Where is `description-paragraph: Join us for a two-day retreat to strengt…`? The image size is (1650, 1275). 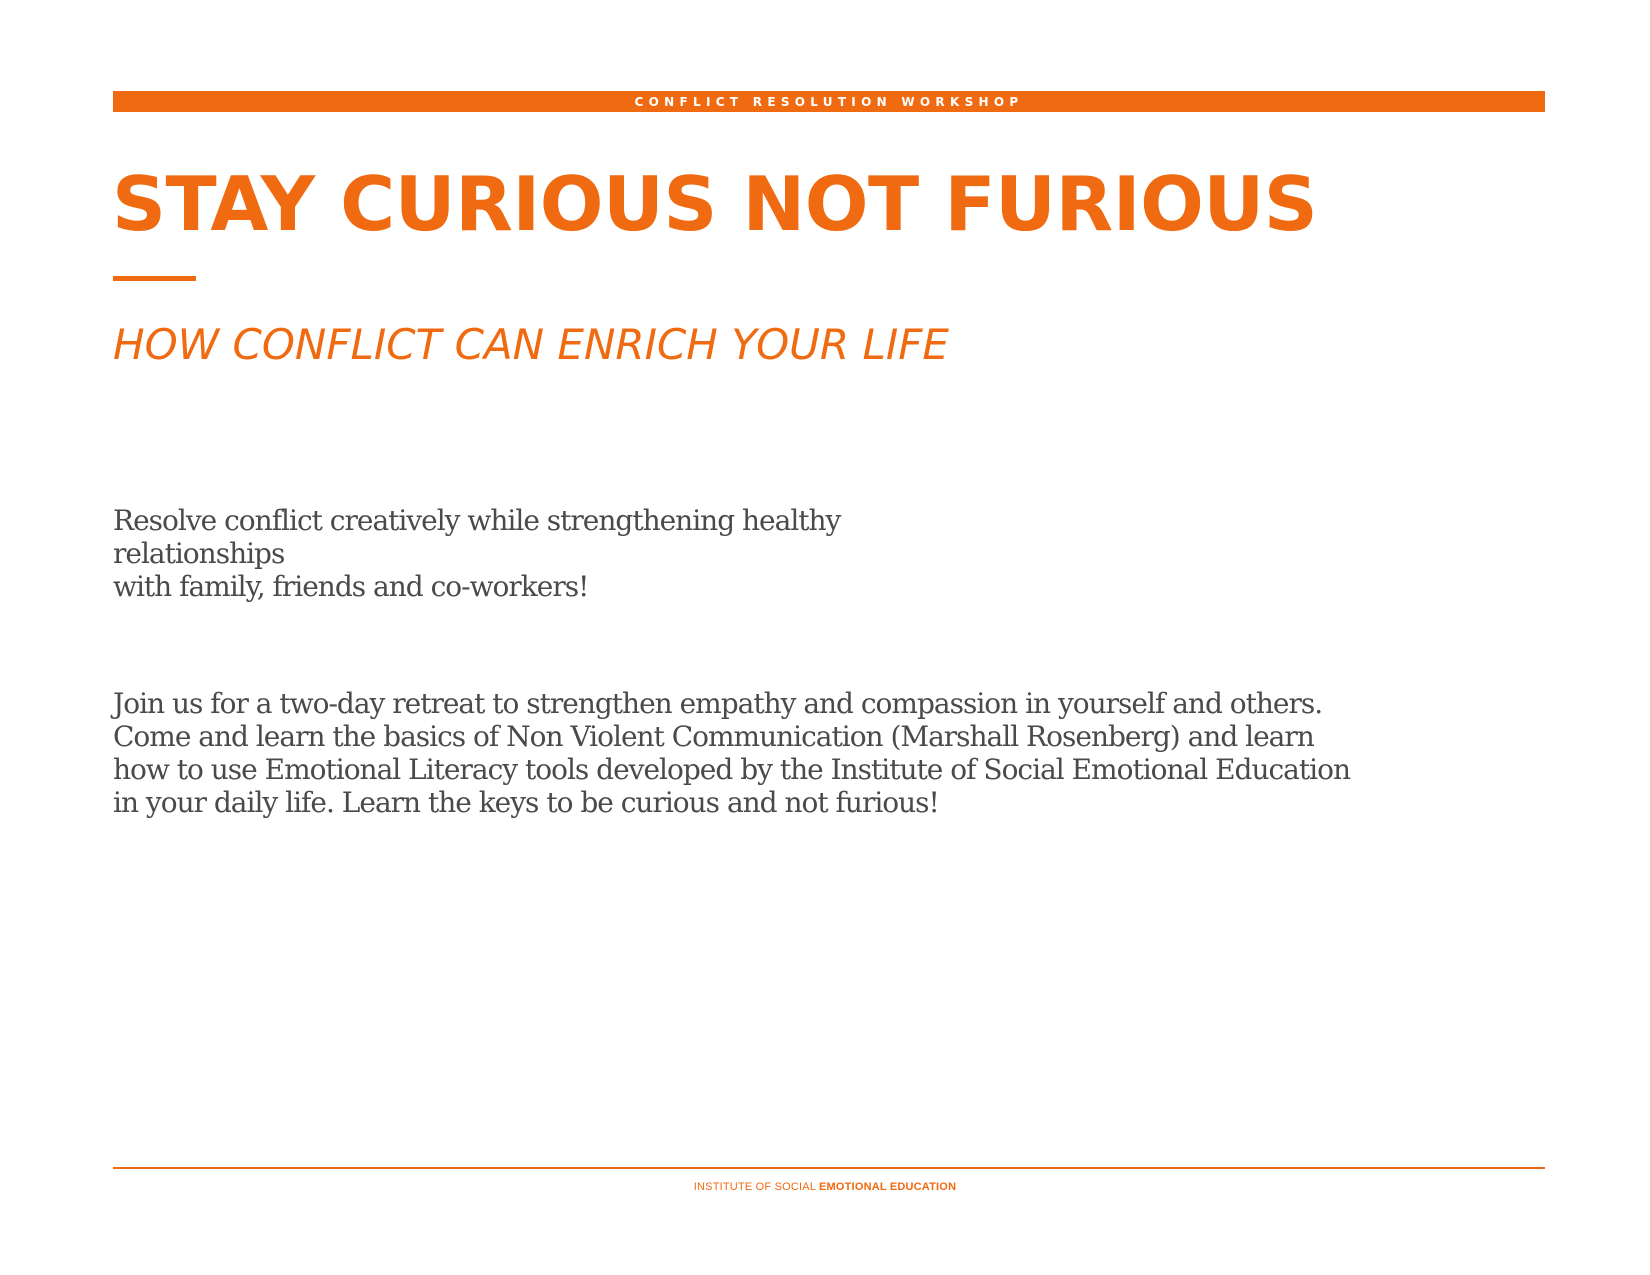 description-paragraph: Join us for a two-day retreat to strengt… is located at coordinates (758, 753).